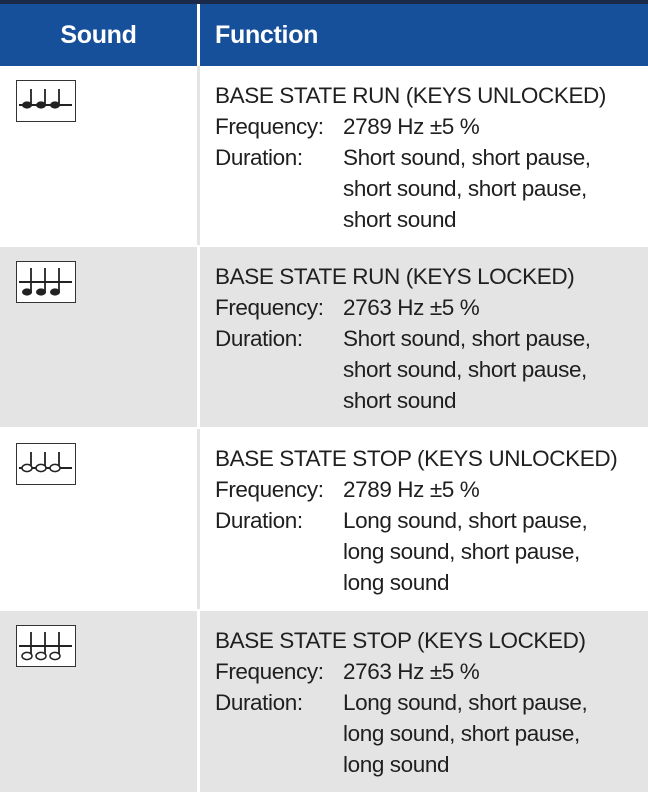  What do you see at coordinates (46, 646) in the screenshot?
I see `three-hollow-notes-below-icon` at bounding box center [46, 646].